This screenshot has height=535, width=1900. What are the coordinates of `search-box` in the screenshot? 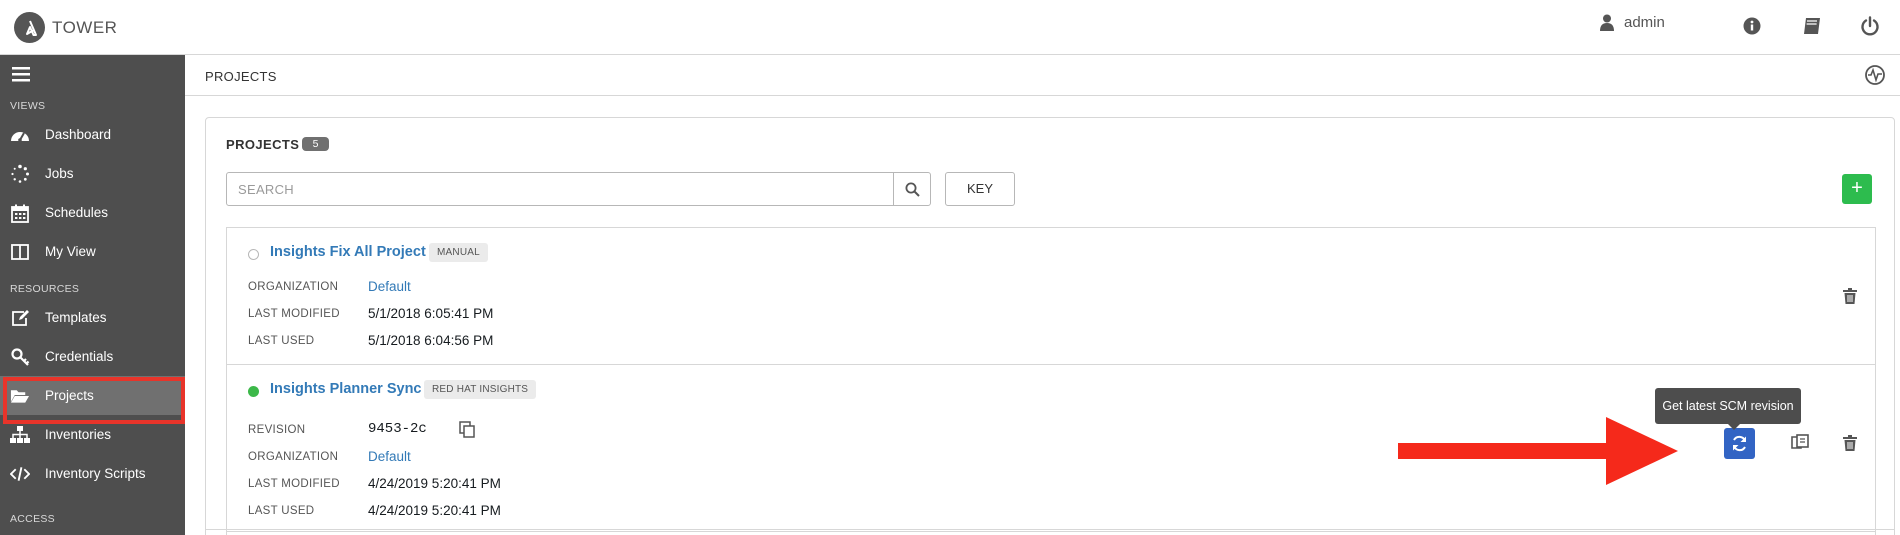 It's located at (578, 189).